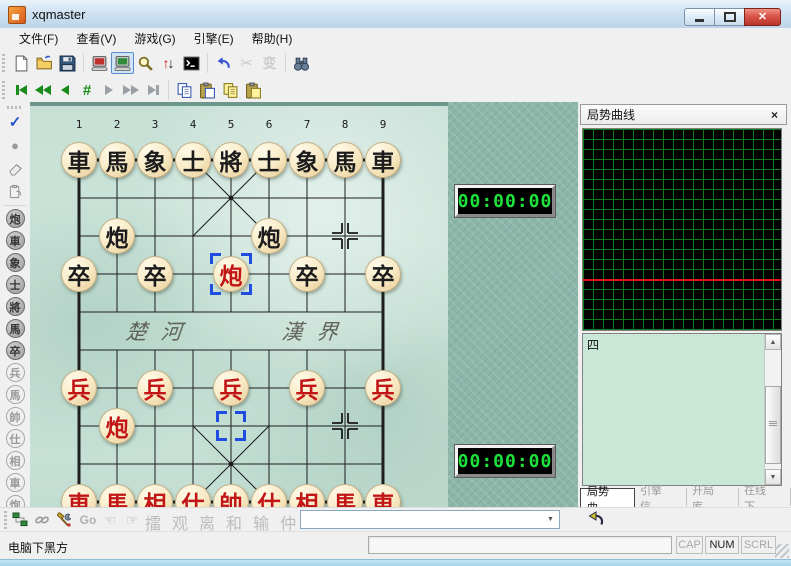  Describe the element at coordinates (65, 90) in the screenshot. I see `back-button` at that location.